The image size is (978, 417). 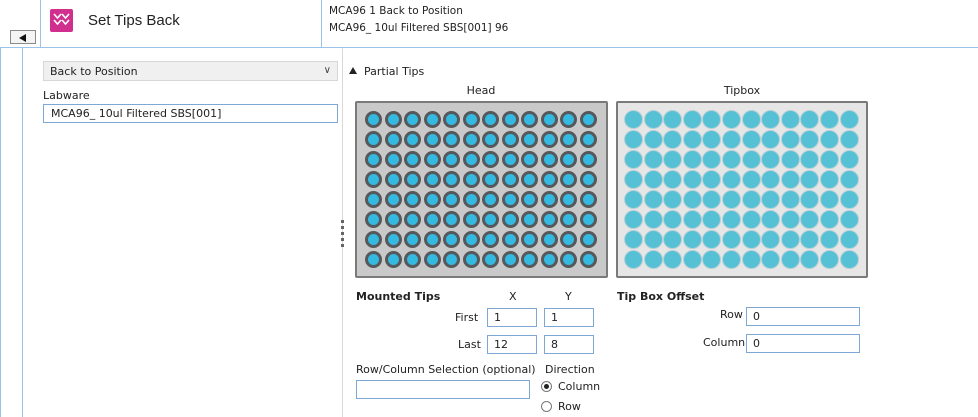 What do you see at coordinates (803, 343) in the screenshot?
I see `column-offset-field: 0` at bounding box center [803, 343].